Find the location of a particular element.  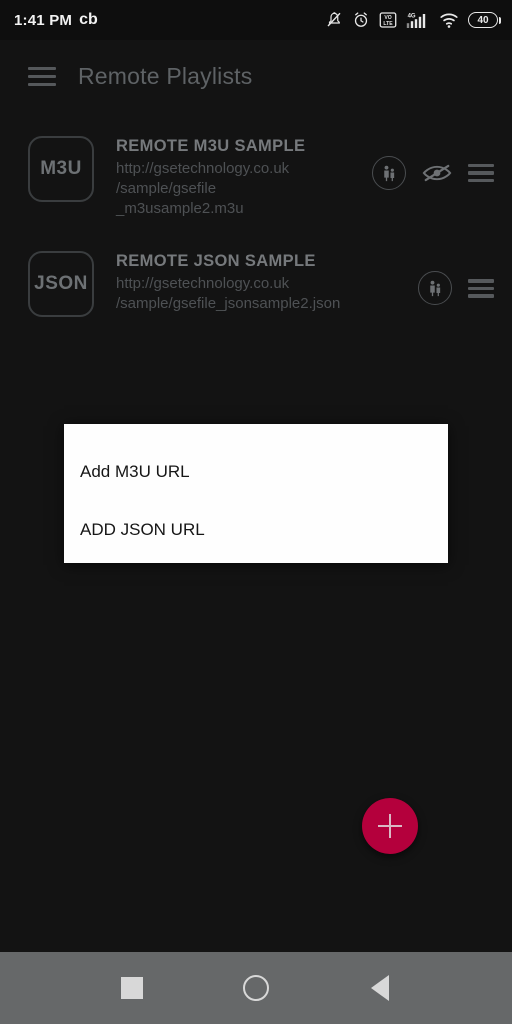

alarm-icon is located at coordinates (361, 19).